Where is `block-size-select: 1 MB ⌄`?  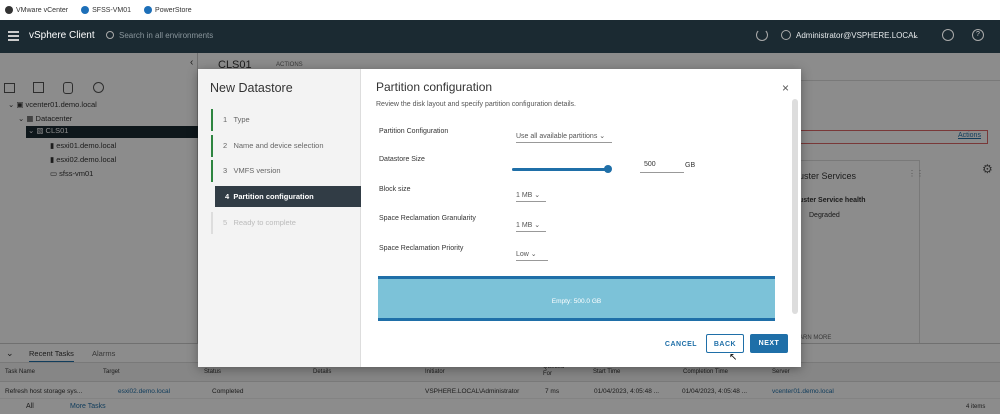 block-size-select: 1 MB ⌄ is located at coordinates (531, 196).